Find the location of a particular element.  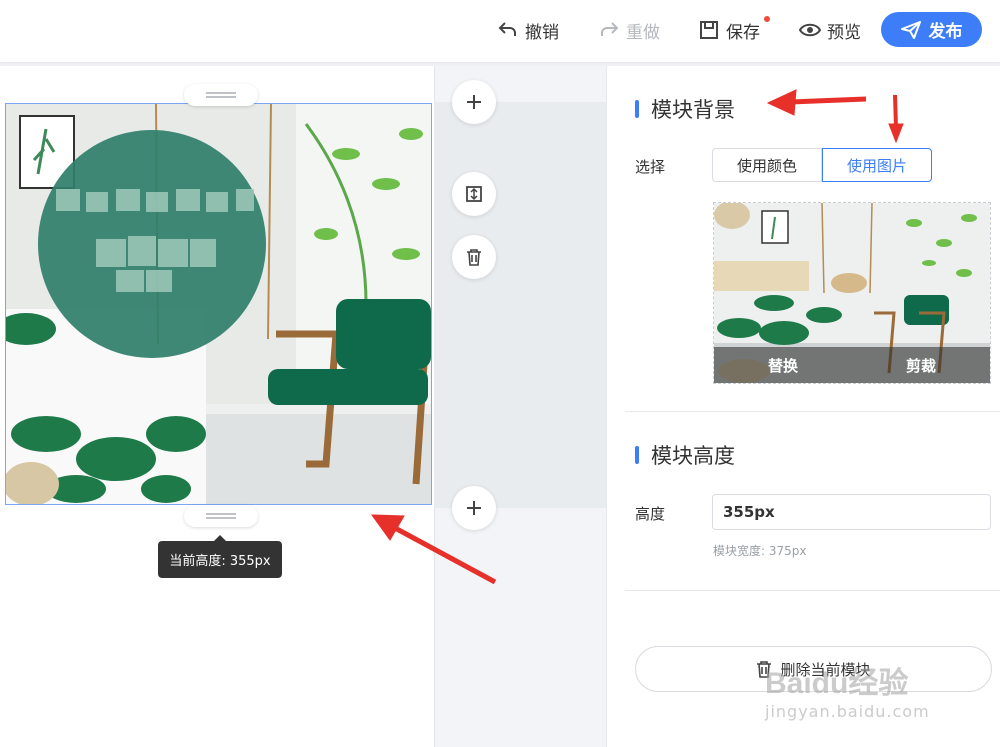

unsaved-dot is located at coordinates (767, 19).